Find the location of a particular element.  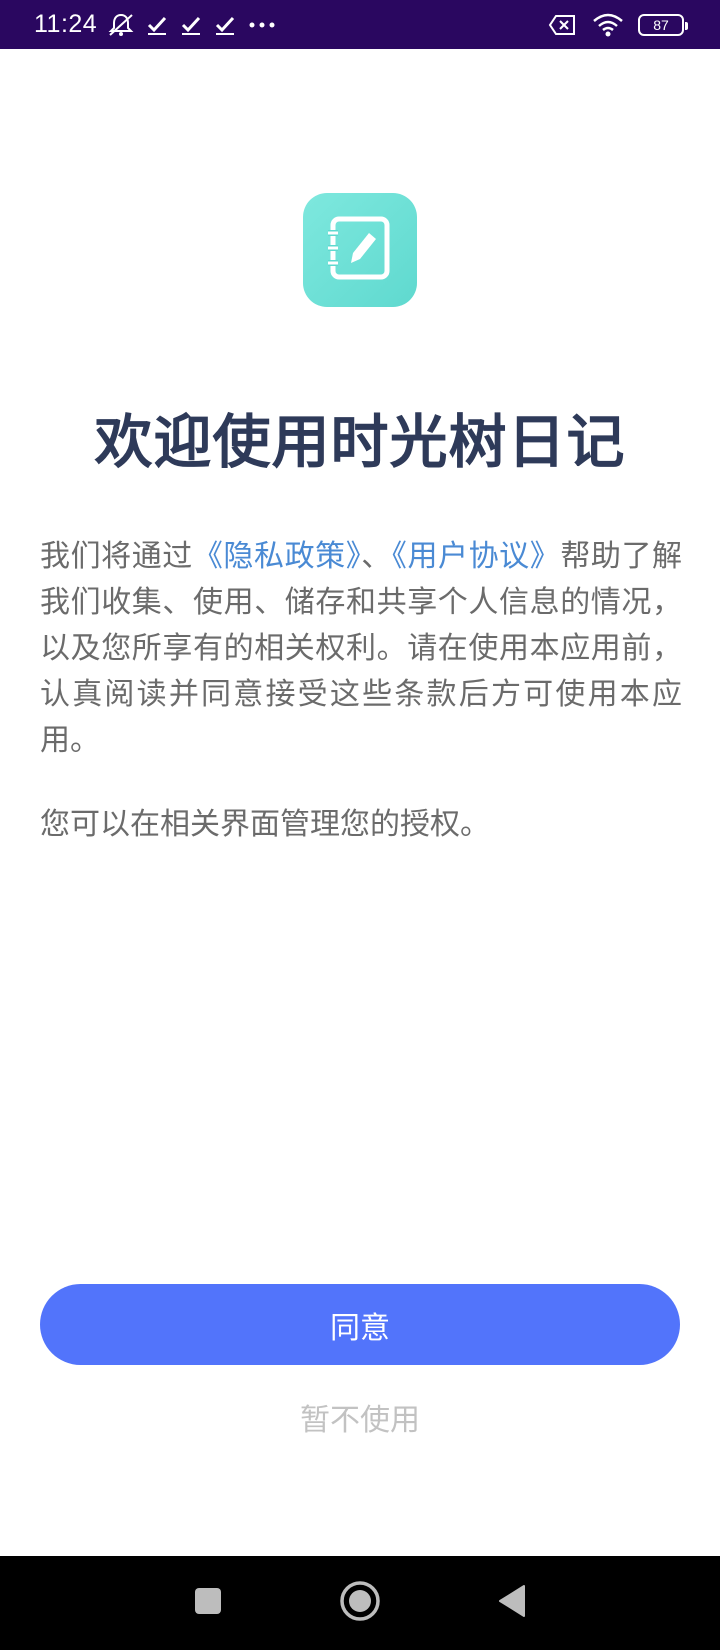

authorization-note-text: 您可以在相关界面管理您的授权。 is located at coordinates (265, 824).